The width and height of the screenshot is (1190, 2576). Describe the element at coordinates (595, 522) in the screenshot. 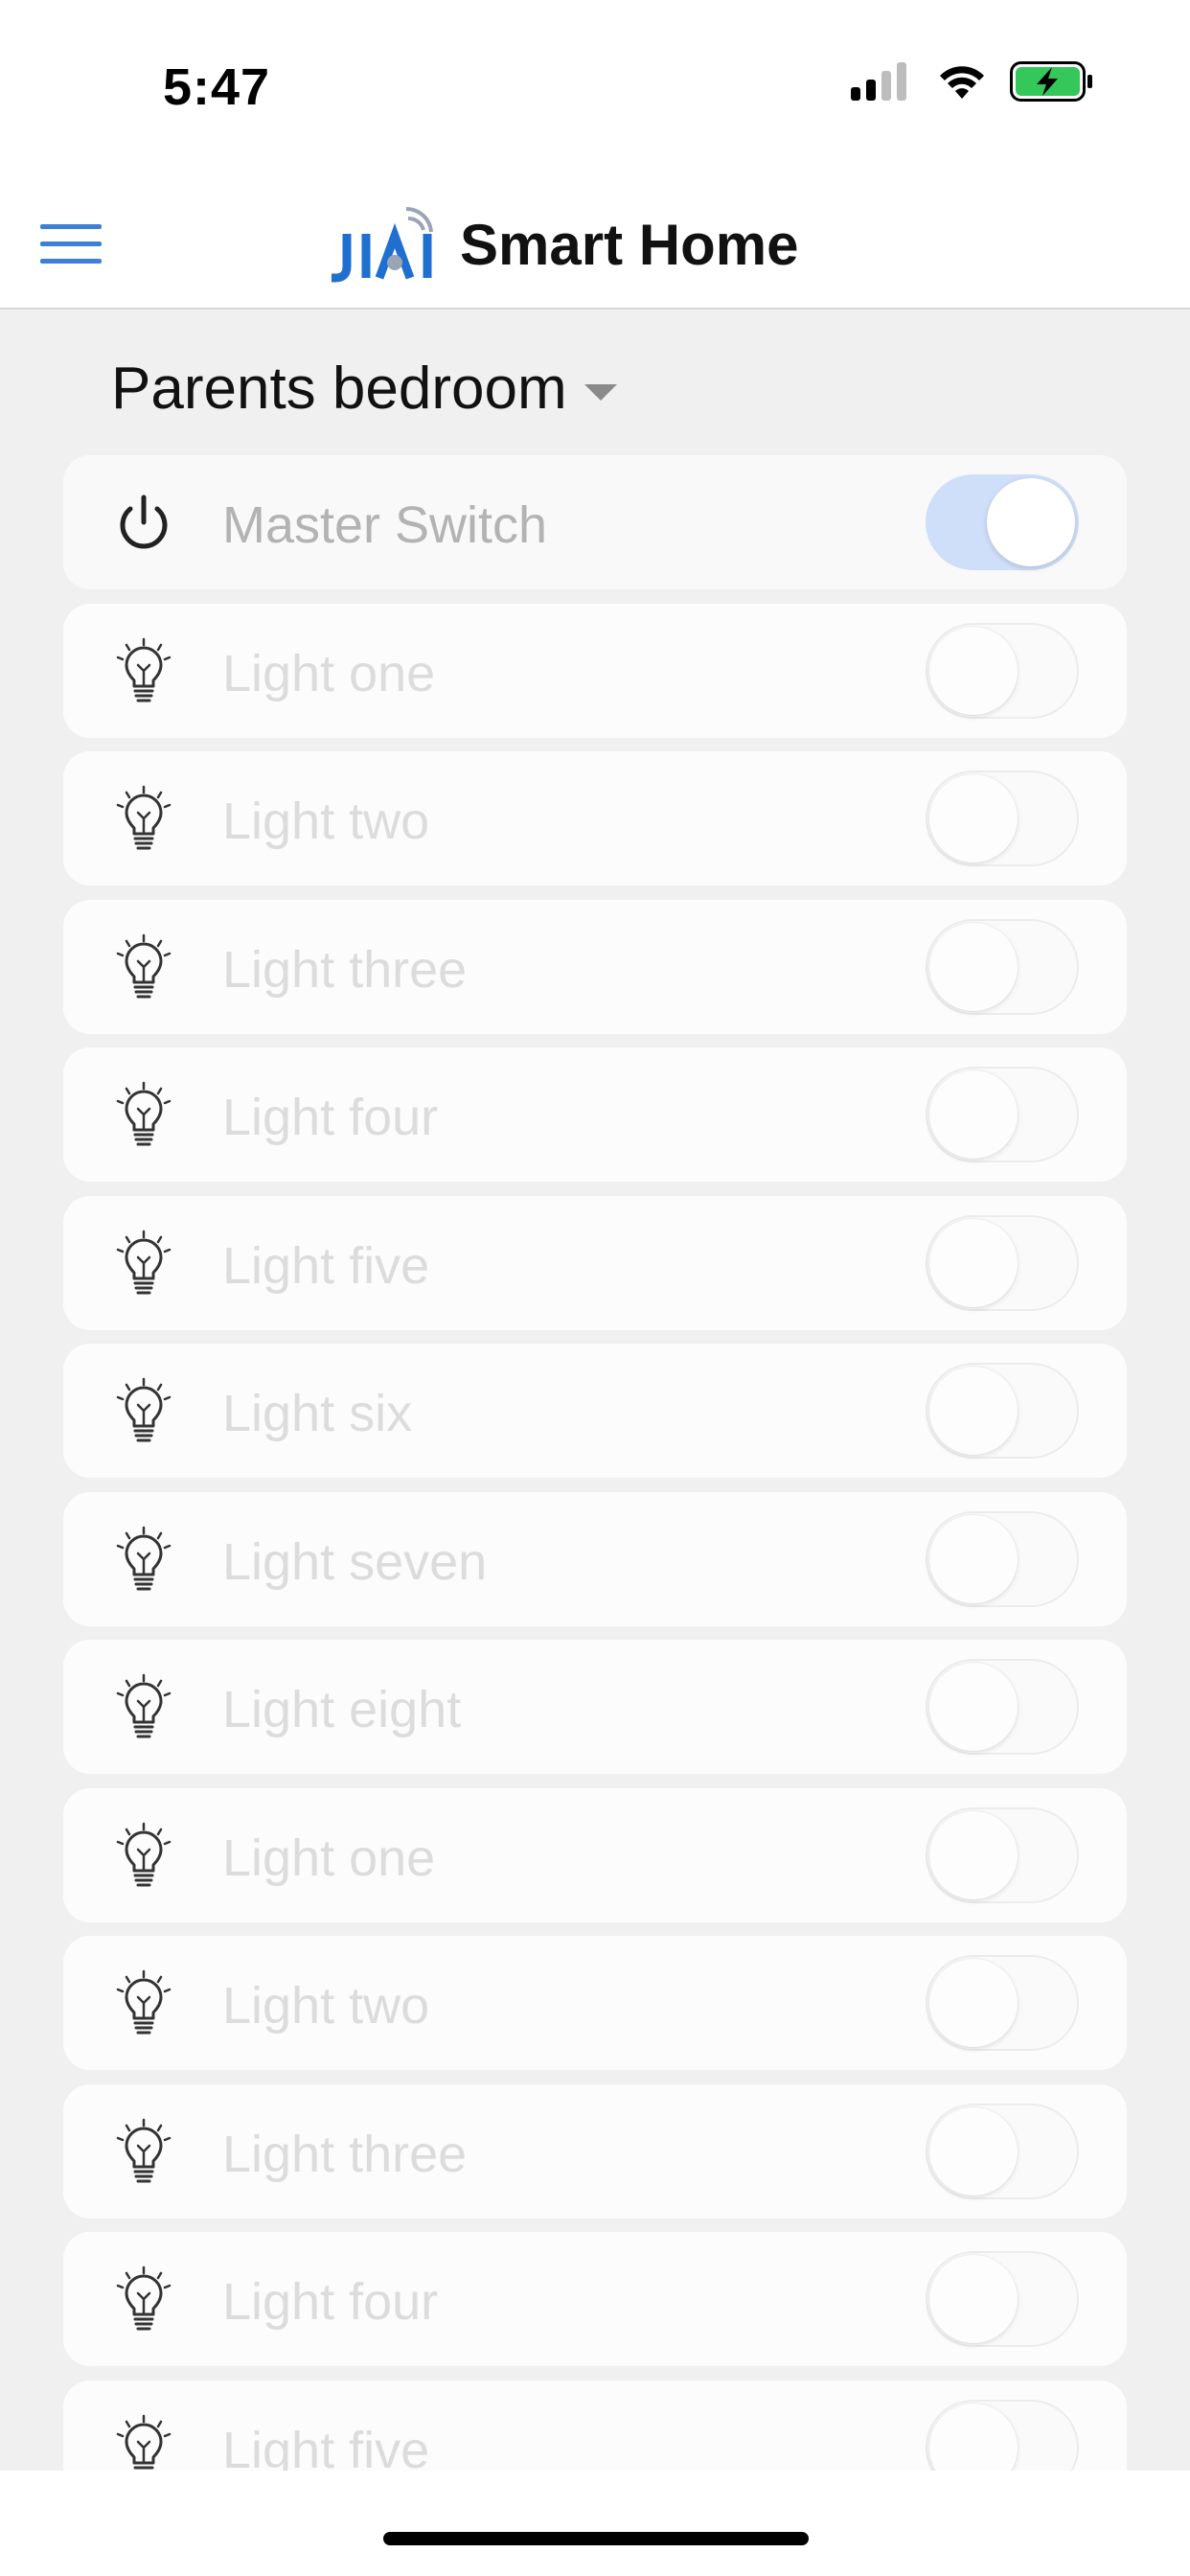

I see `master-switch-row: Master Switch` at that location.